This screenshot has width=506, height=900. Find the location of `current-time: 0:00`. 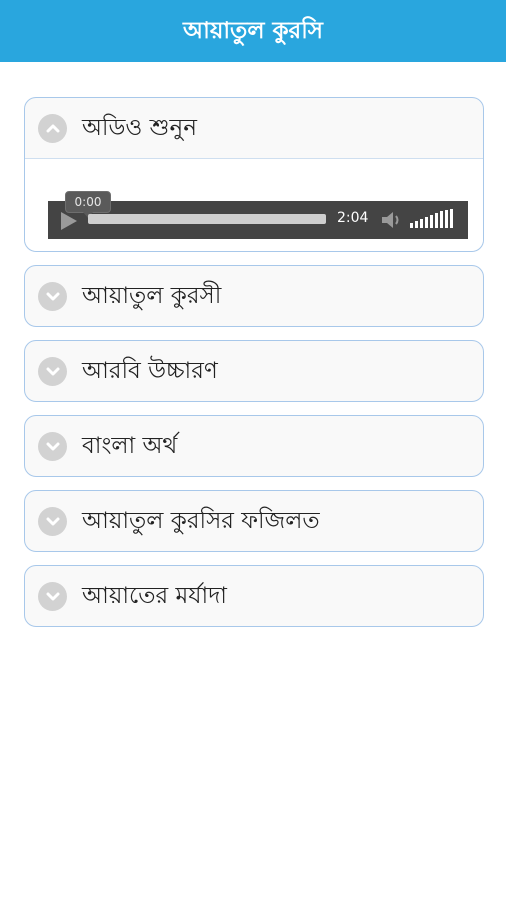

current-time: 0:00 is located at coordinates (88, 204).